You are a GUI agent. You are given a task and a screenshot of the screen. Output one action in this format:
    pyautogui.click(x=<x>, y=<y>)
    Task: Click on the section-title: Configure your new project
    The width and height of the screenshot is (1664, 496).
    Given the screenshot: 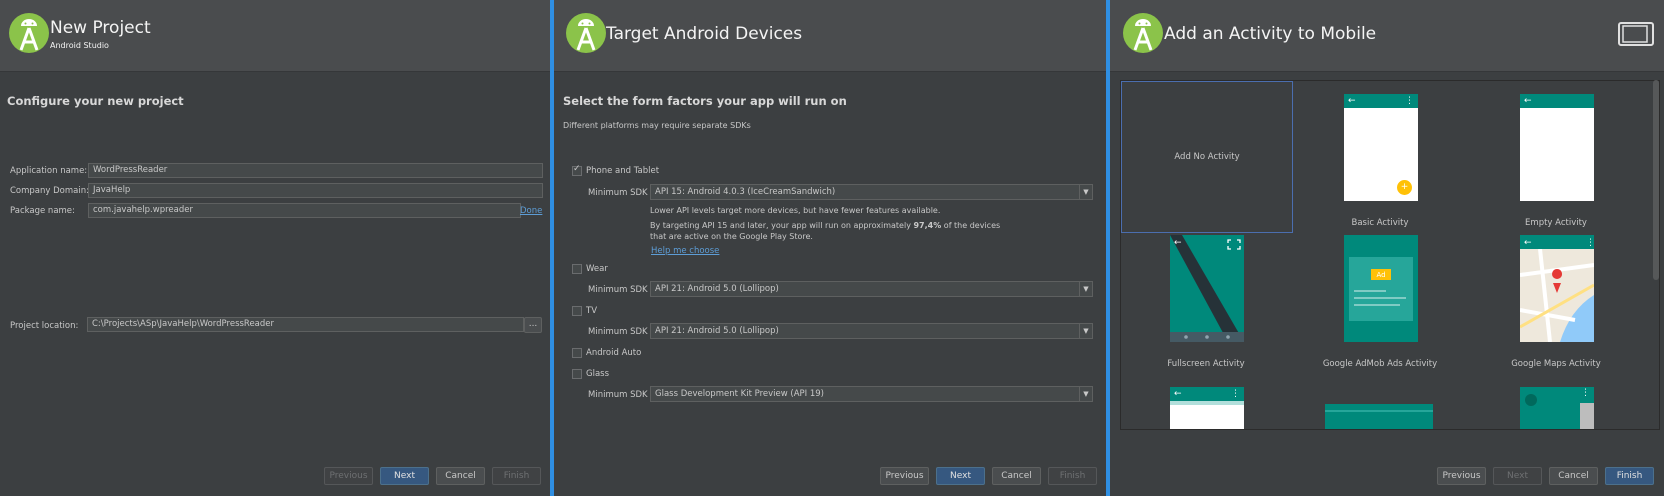 What is the action you would take?
    pyautogui.click(x=95, y=101)
    